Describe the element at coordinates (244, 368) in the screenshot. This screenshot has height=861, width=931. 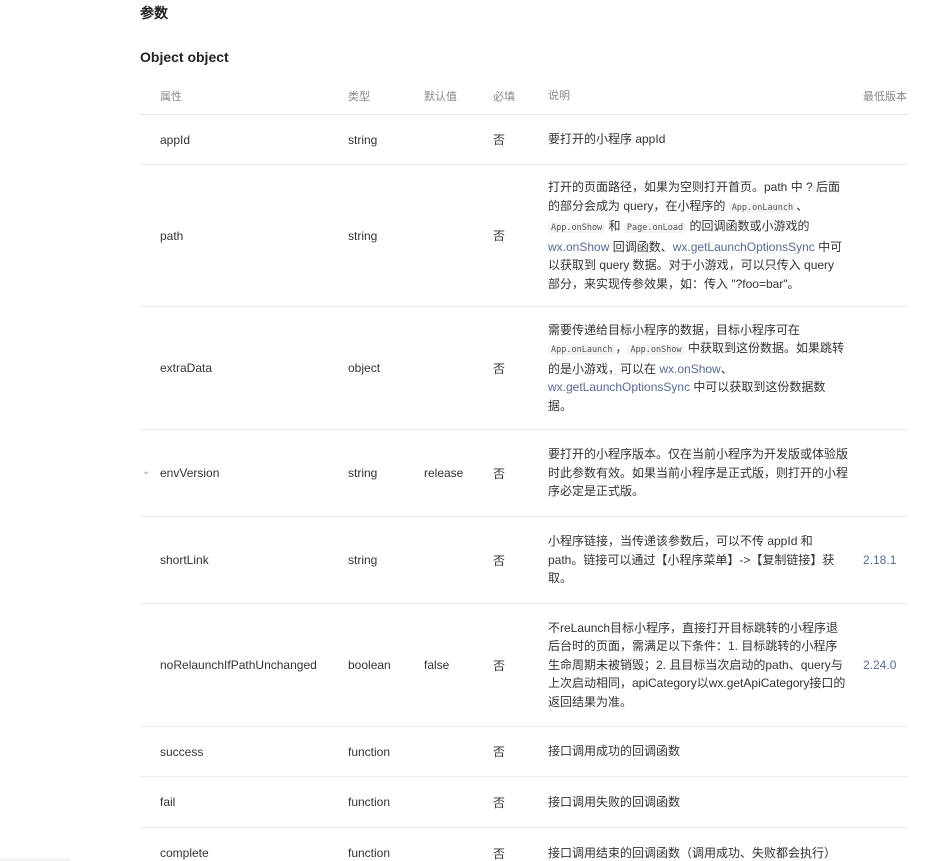
I see `param-name: extraData` at that location.